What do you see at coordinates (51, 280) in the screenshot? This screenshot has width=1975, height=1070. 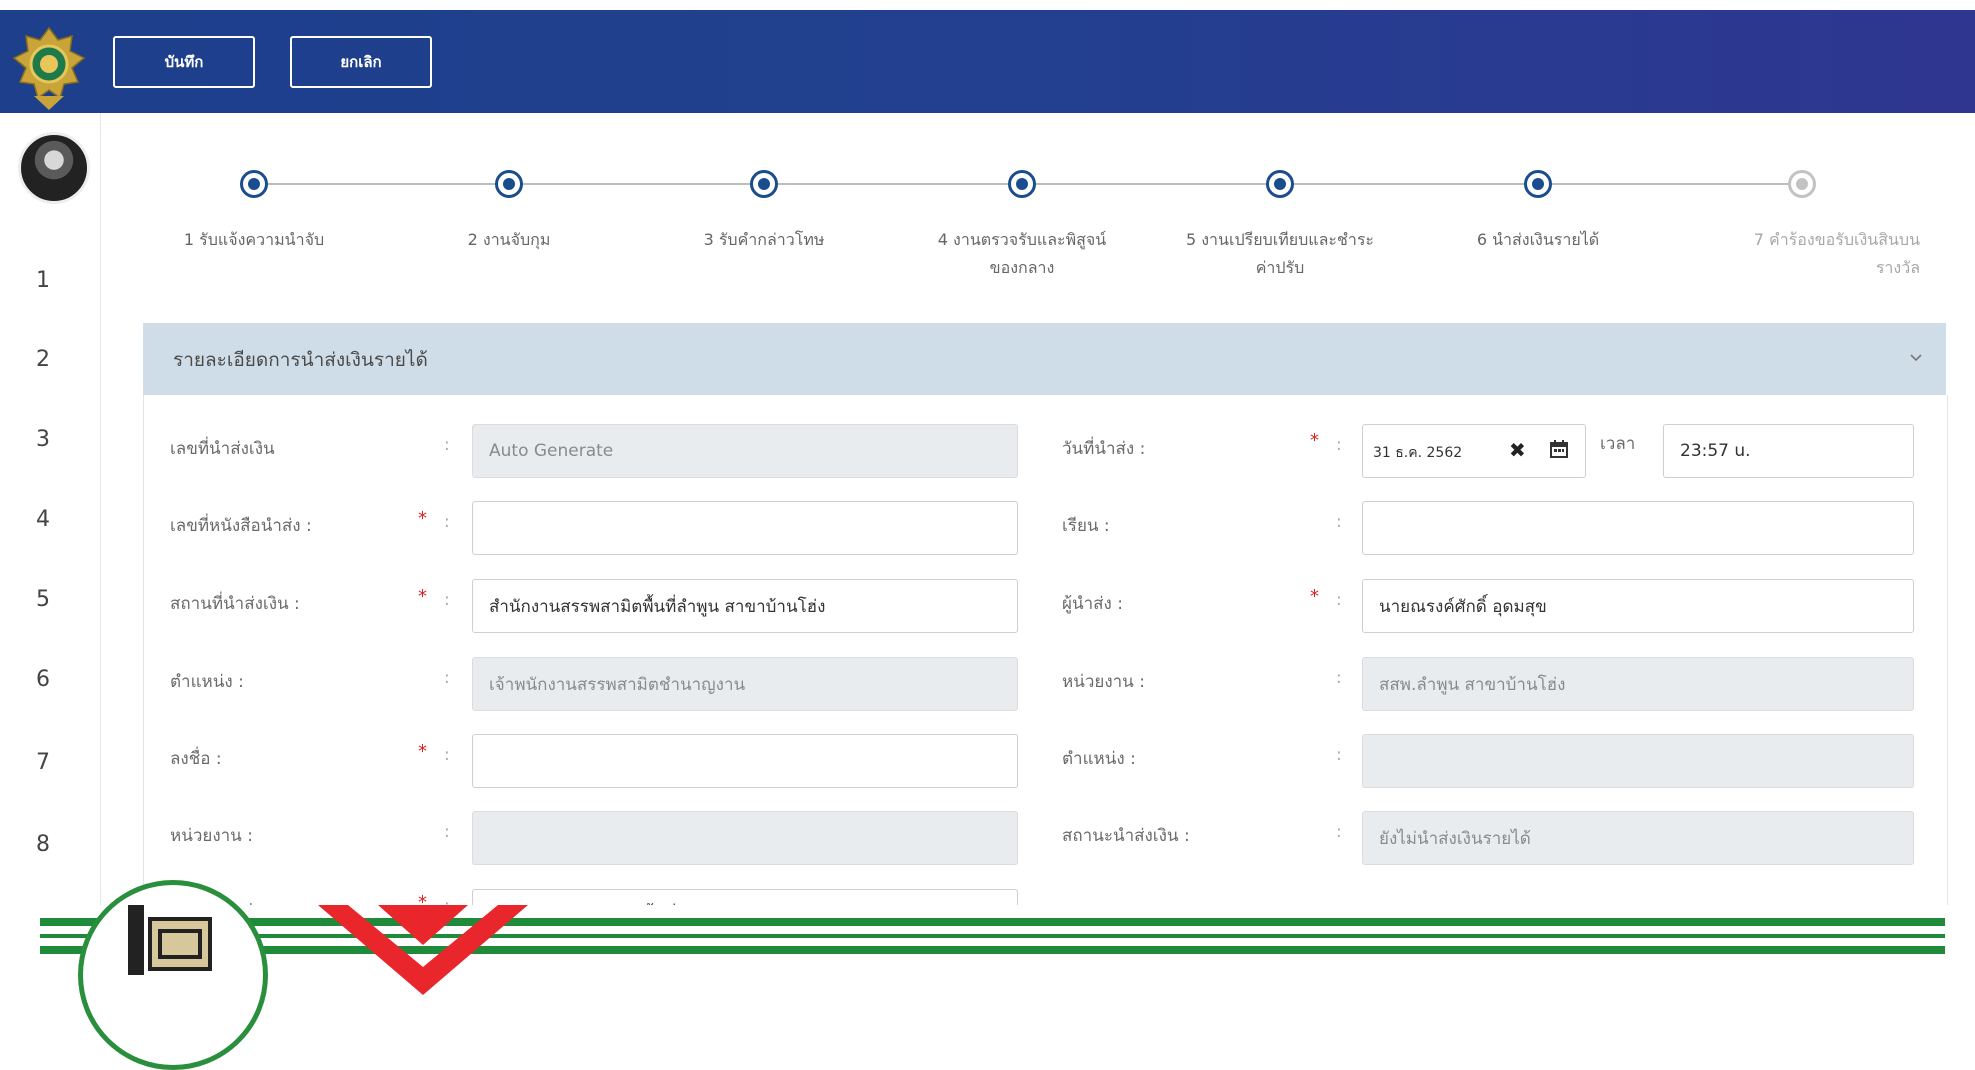 I see `rail-item-number: 1` at bounding box center [51, 280].